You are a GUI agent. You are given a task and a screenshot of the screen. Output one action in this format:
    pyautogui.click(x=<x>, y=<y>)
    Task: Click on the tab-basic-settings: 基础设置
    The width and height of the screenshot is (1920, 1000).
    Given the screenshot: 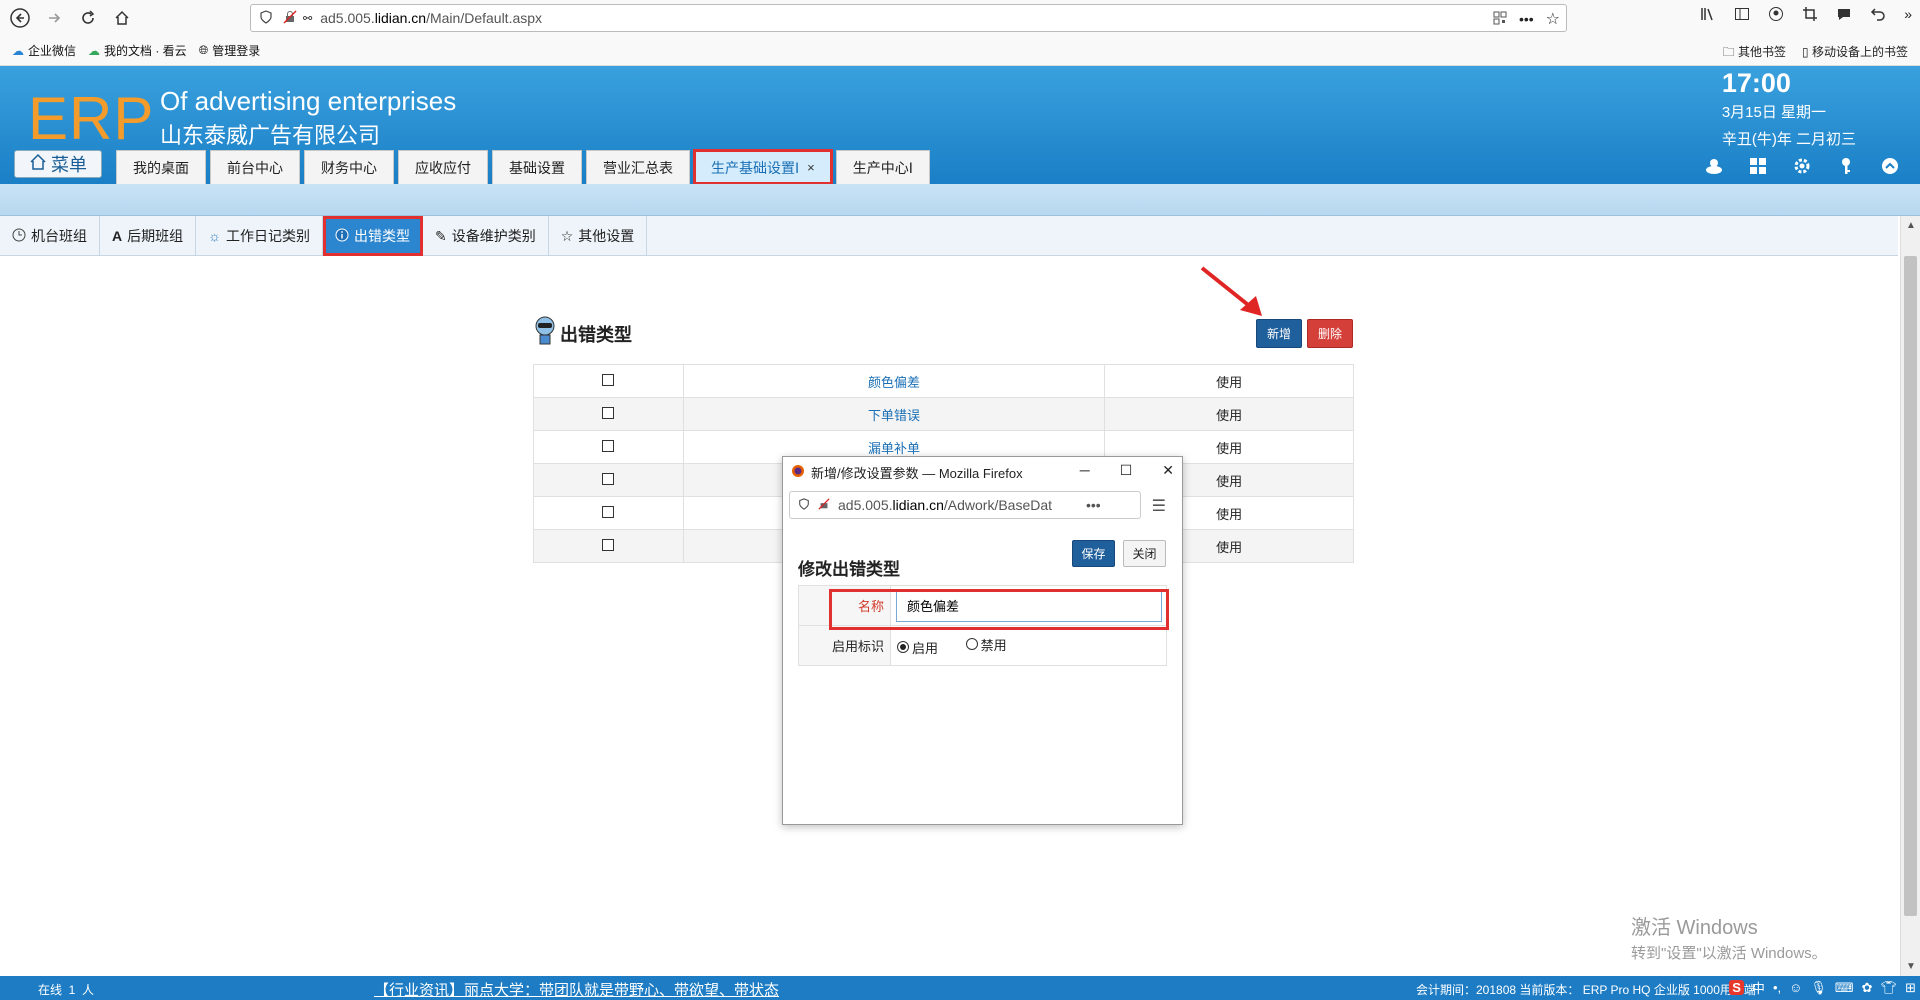 What is the action you would take?
    pyautogui.click(x=537, y=167)
    